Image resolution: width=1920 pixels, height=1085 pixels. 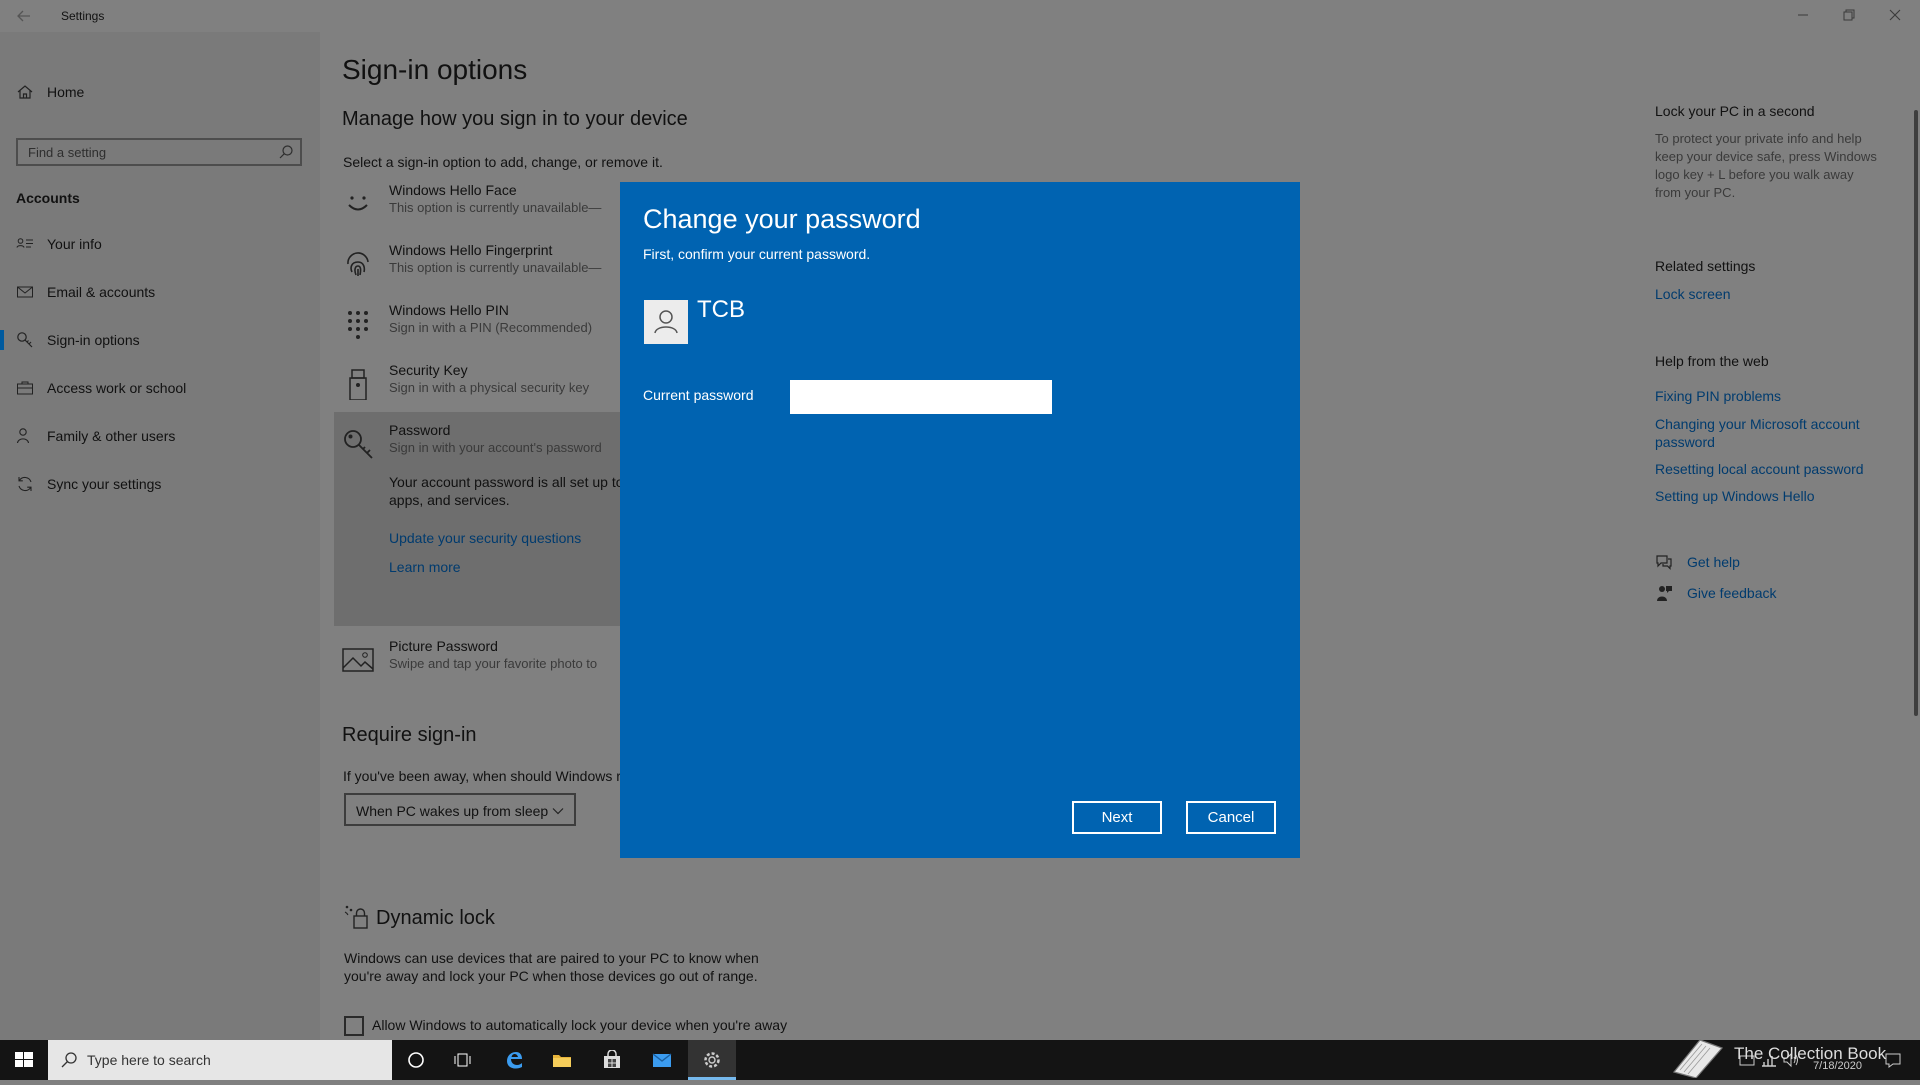 I want to click on help-web-title: Help from the web, so click(x=1712, y=361).